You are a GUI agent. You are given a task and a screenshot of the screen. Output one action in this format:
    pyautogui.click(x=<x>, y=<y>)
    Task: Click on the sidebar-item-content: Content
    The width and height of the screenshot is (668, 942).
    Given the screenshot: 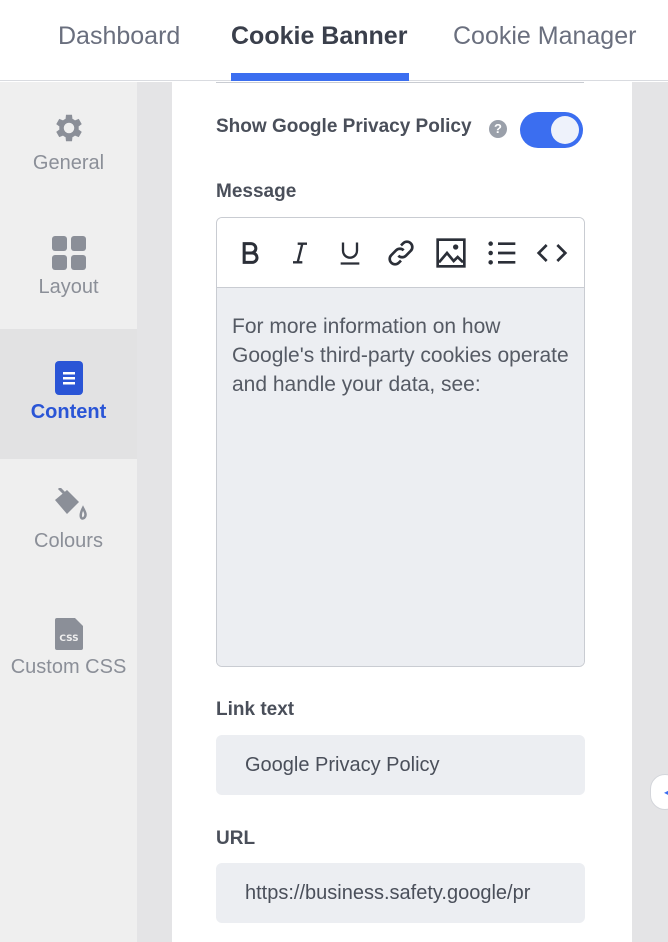 What is the action you would take?
    pyautogui.click(x=68, y=394)
    